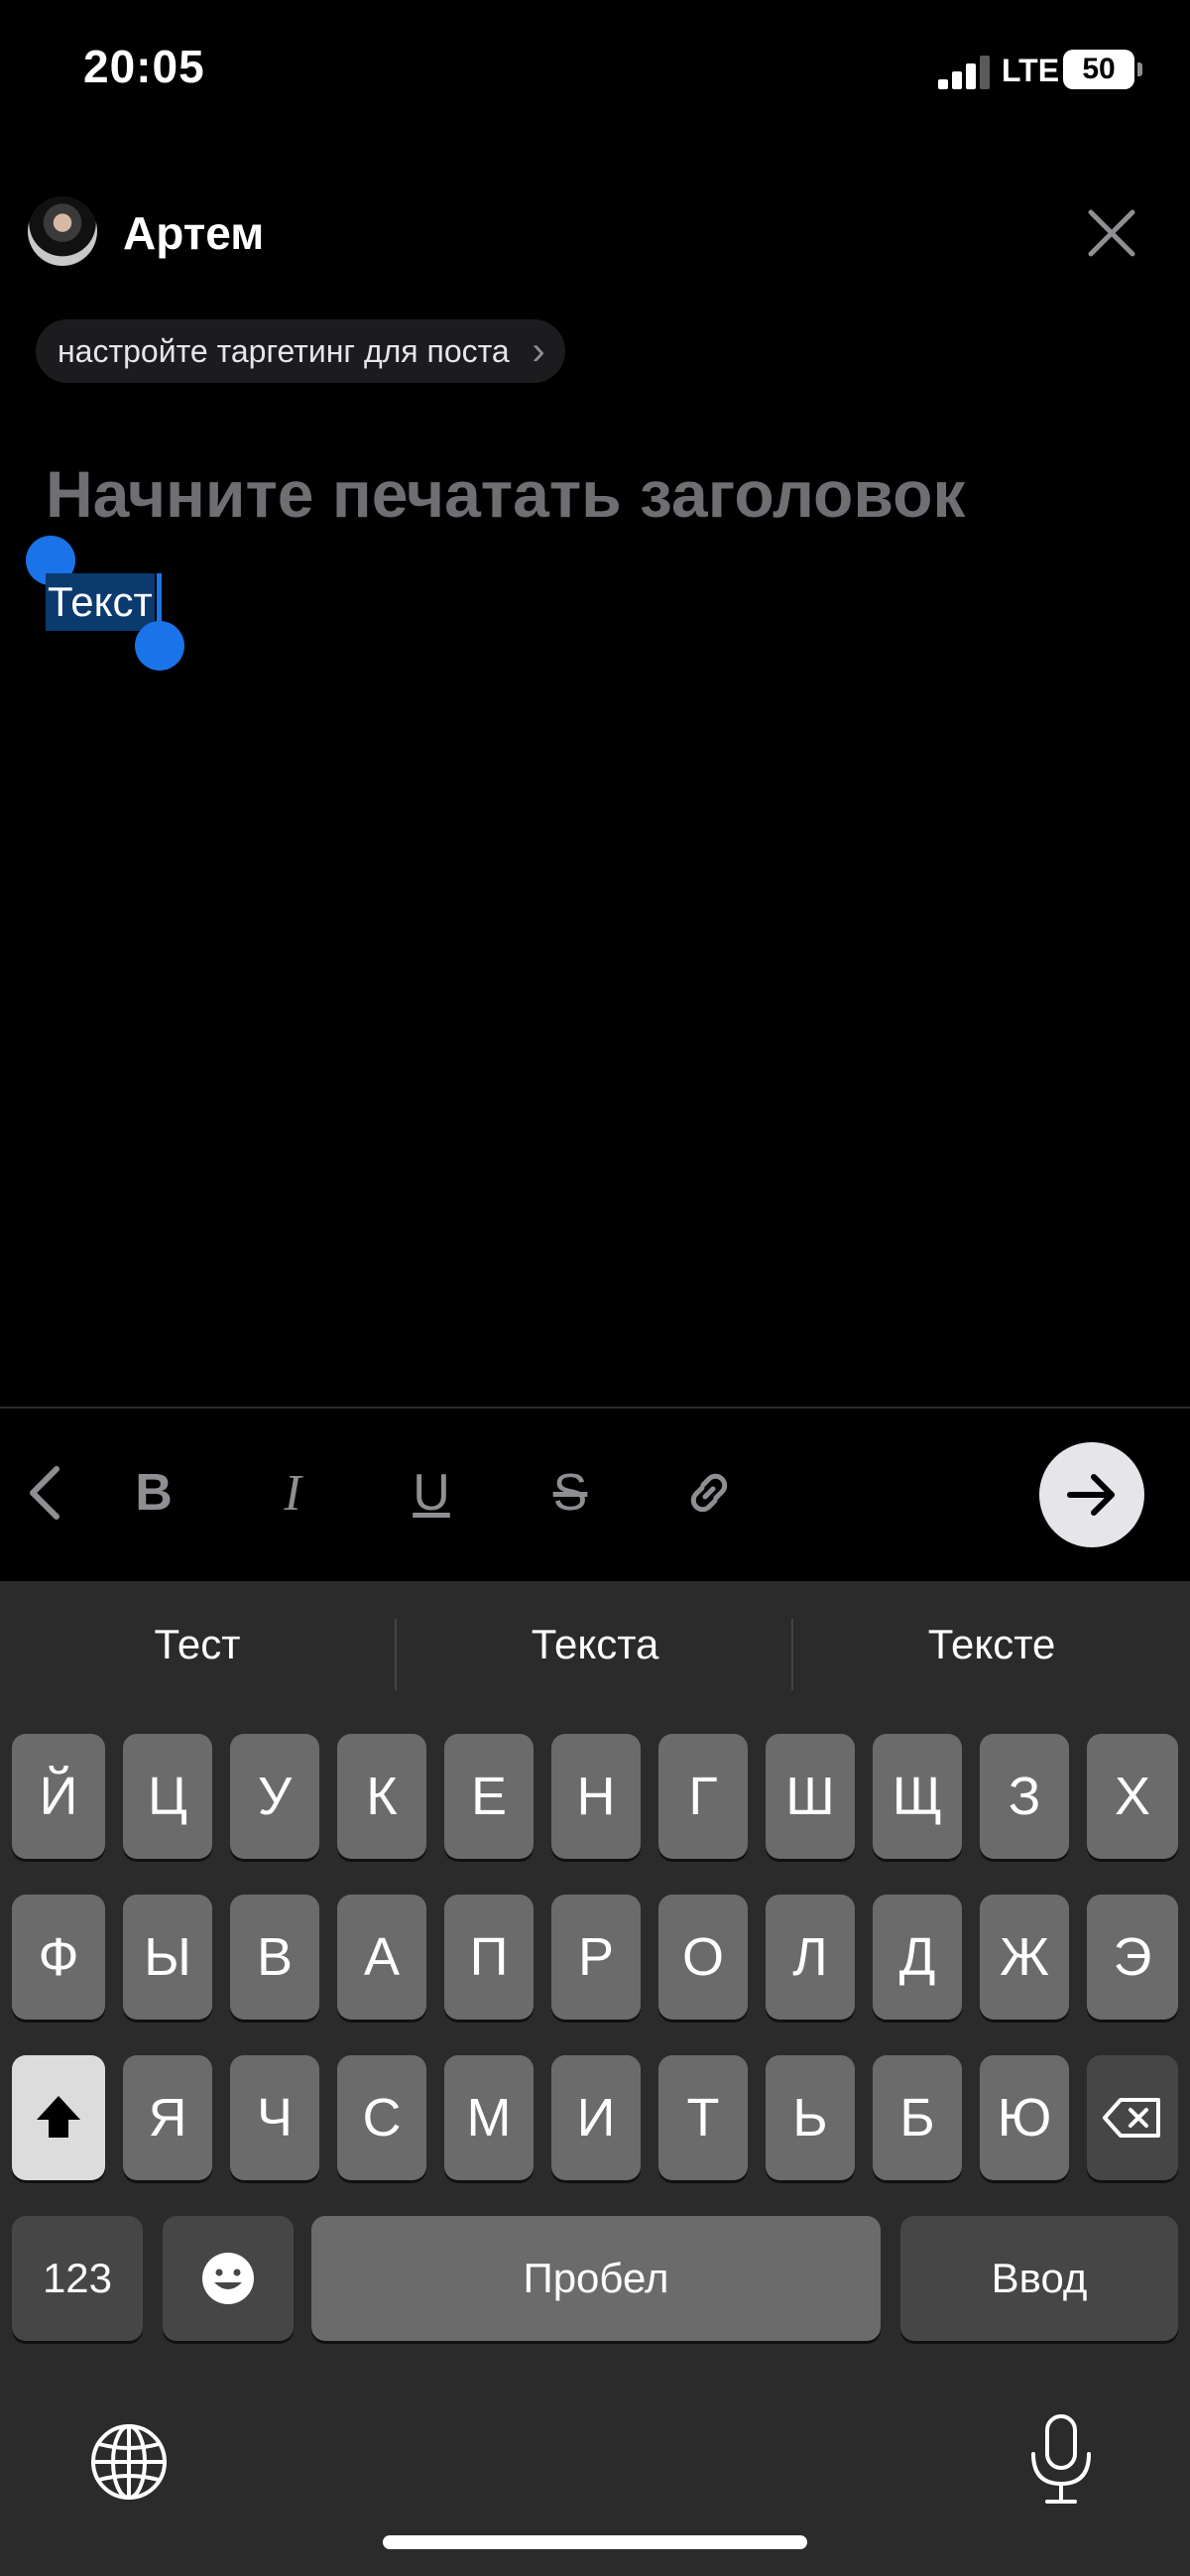 This screenshot has height=2576, width=1190. Describe the element at coordinates (703, 1796) in the screenshot. I see `key: Г` at that location.